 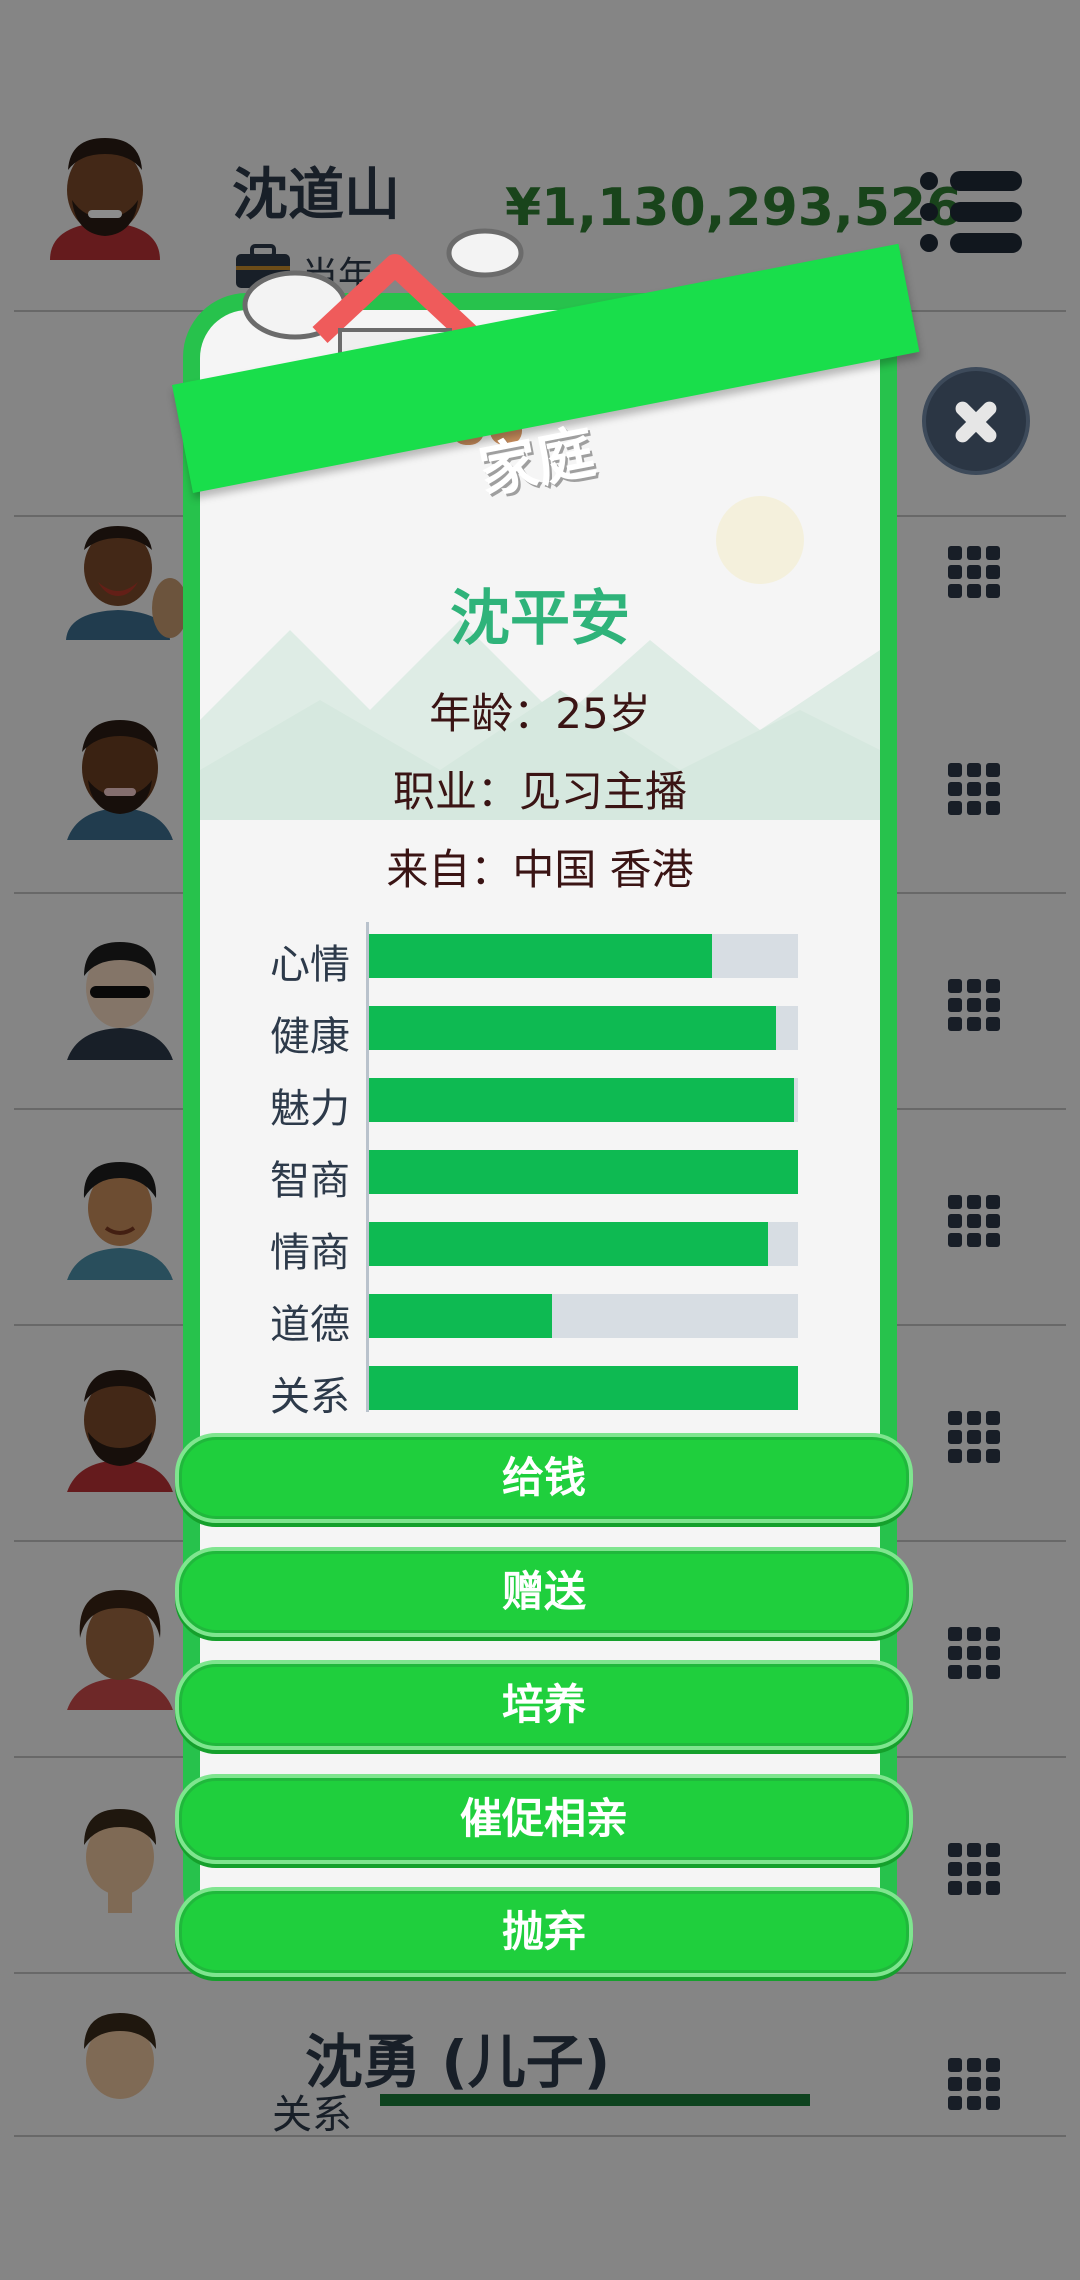 What do you see at coordinates (310, 965) in the screenshot?
I see `stat-label-mood: 心情` at bounding box center [310, 965].